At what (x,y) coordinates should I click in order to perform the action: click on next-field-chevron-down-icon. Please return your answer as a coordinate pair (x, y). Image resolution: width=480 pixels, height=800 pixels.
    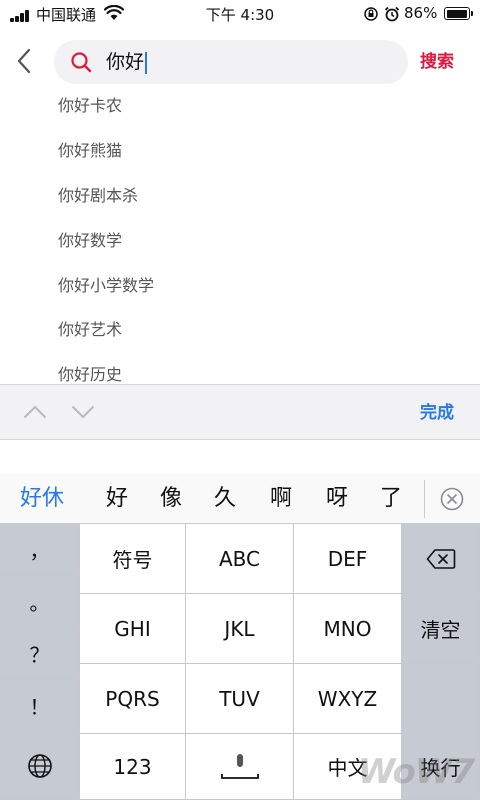
    Looking at the image, I should click on (83, 412).